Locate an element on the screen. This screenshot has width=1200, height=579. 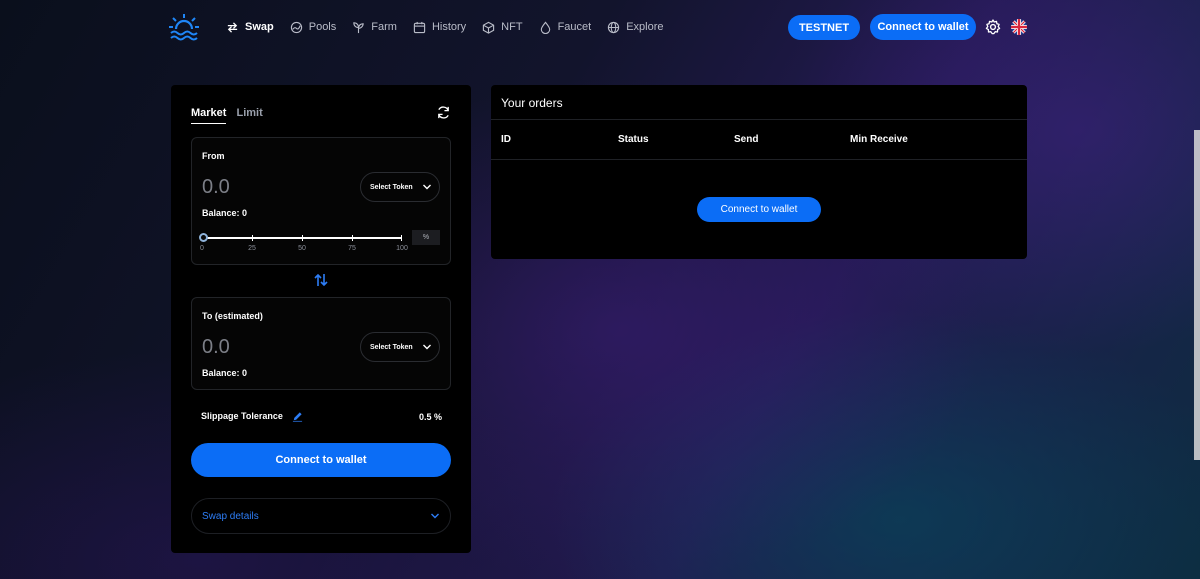
nav-pools: Pools is located at coordinates (313, 27).